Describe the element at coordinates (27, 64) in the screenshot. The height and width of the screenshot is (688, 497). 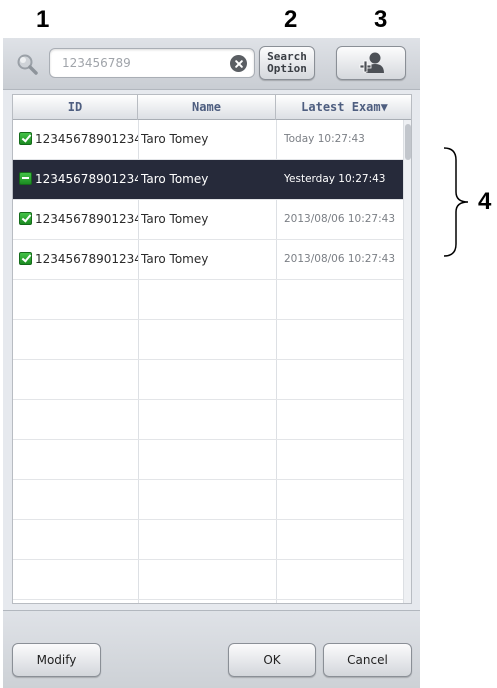
I see `magnifier-icon` at that location.